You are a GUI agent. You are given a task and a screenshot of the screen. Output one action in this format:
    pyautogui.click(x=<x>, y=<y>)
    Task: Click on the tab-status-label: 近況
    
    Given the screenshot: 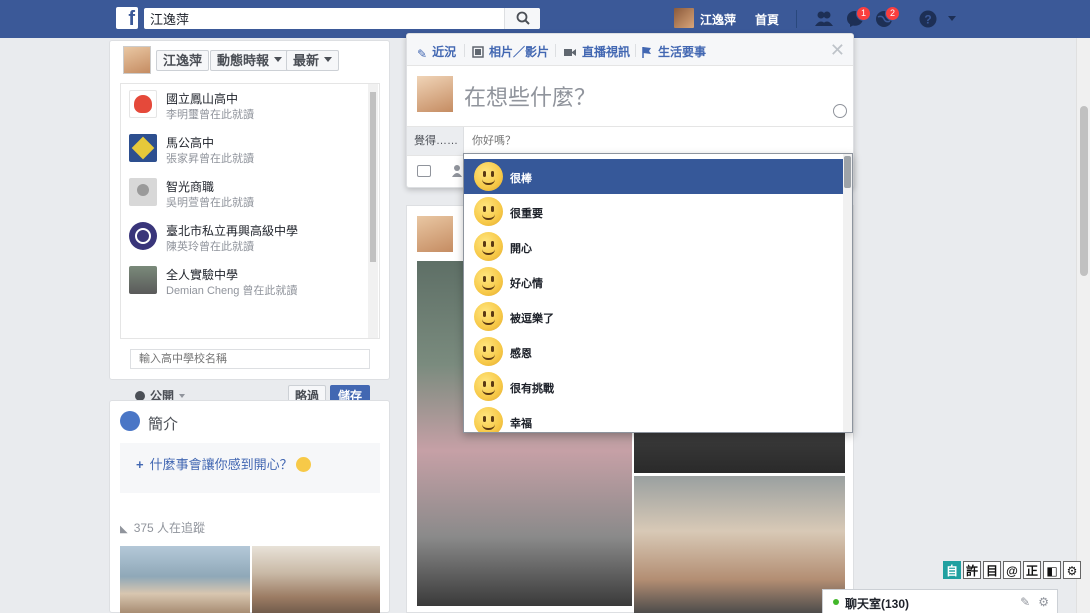 What is the action you would take?
    pyautogui.click(x=444, y=52)
    